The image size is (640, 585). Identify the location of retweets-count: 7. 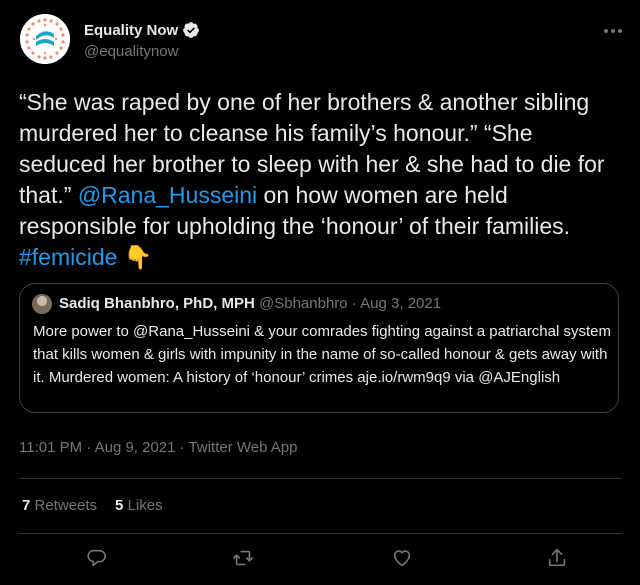
(26, 505).